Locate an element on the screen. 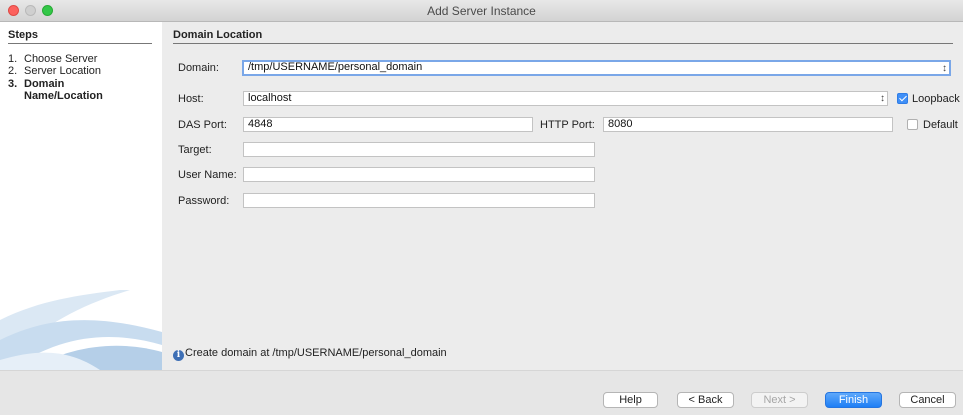 This screenshot has width=963, height=415. default-checkbox is located at coordinates (912, 124).